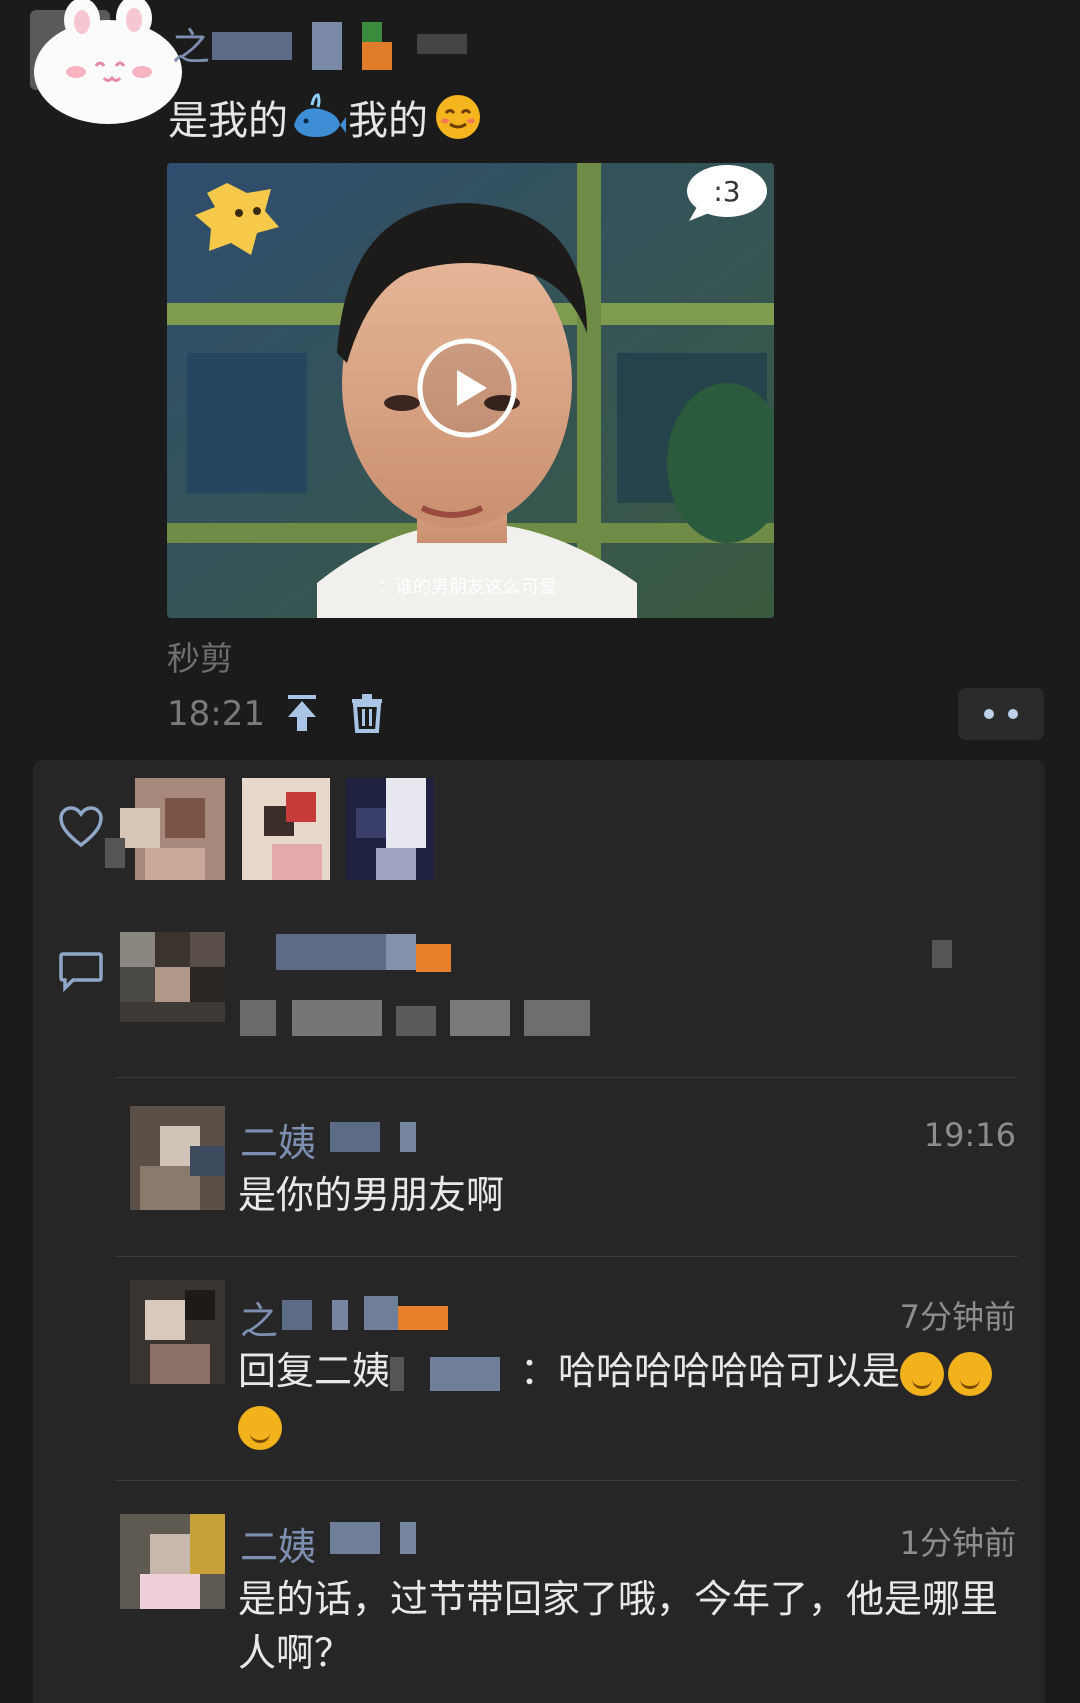 This screenshot has height=1703, width=1080. I want to click on reply-prefix: 回复二姨, so click(314, 1371).